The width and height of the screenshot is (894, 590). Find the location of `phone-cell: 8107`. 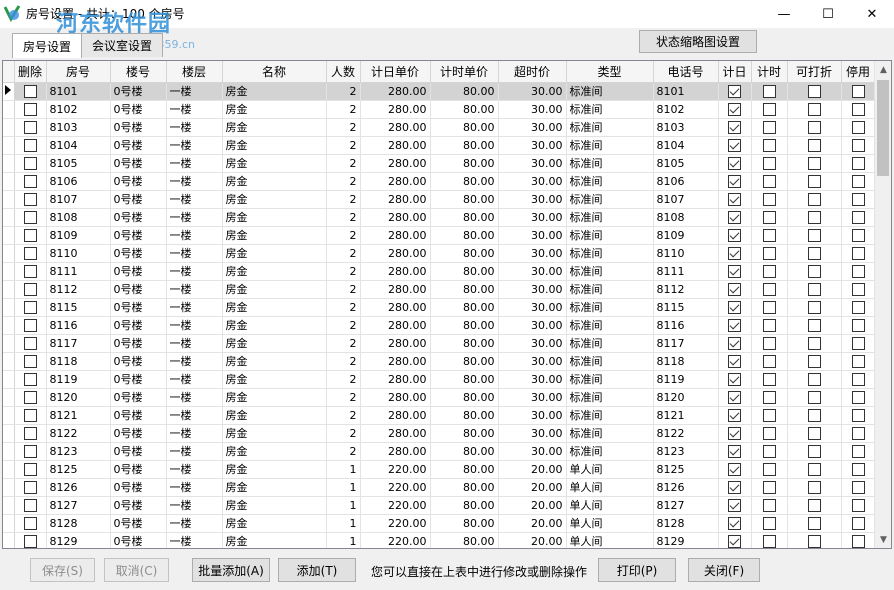

phone-cell: 8107 is located at coordinates (686, 199).